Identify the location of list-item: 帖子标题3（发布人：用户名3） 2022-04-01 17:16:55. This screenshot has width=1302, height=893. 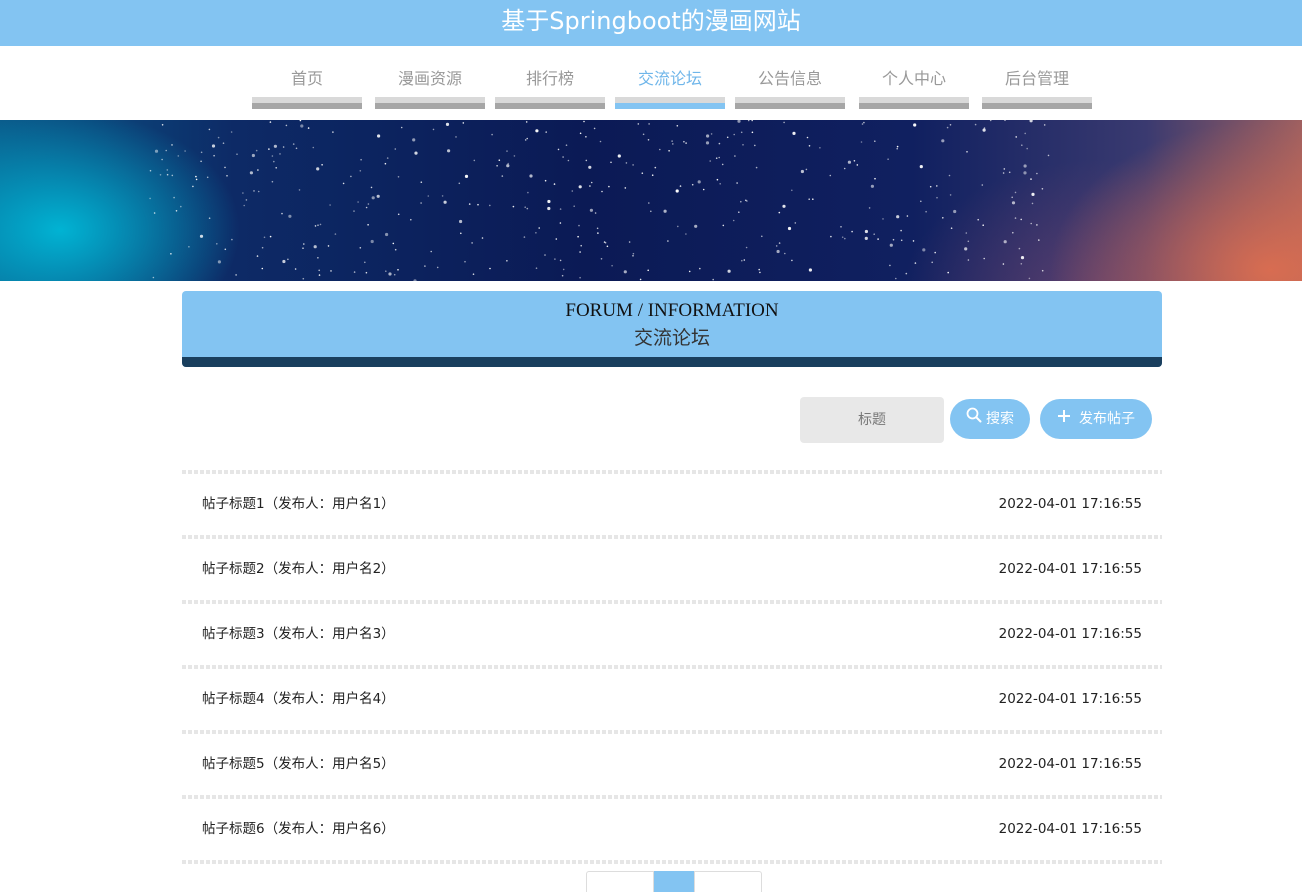
(672, 634).